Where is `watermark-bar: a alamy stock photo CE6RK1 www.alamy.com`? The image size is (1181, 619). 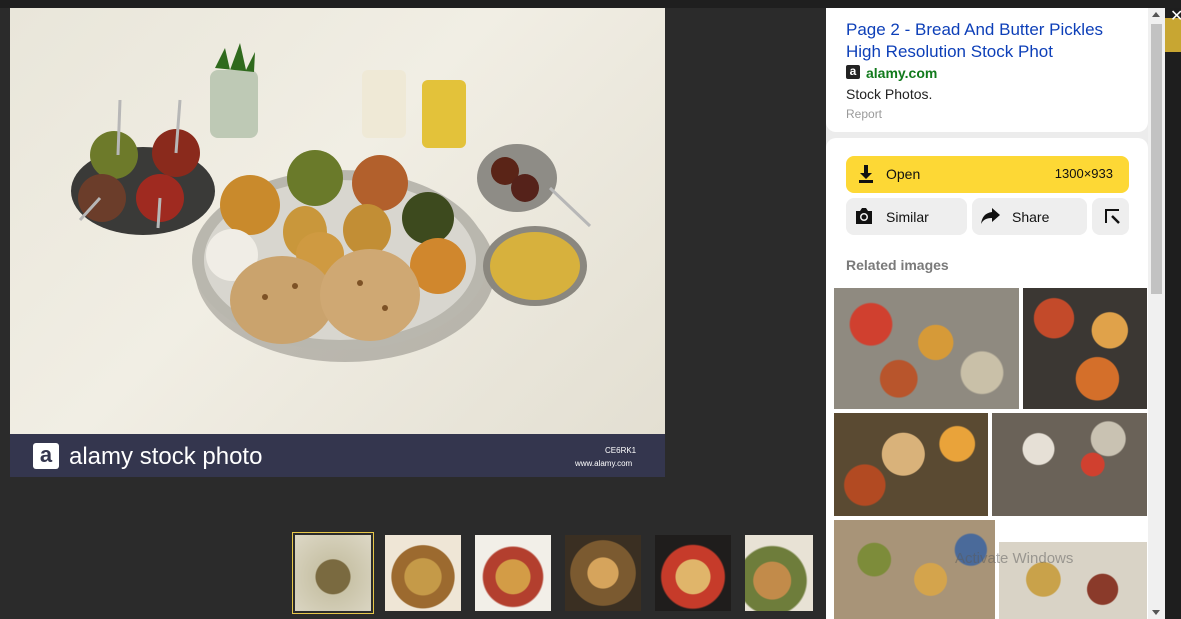 watermark-bar: a alamy stock photo CE6RK1 www.alamy.com is located at coordinates (337, 455).